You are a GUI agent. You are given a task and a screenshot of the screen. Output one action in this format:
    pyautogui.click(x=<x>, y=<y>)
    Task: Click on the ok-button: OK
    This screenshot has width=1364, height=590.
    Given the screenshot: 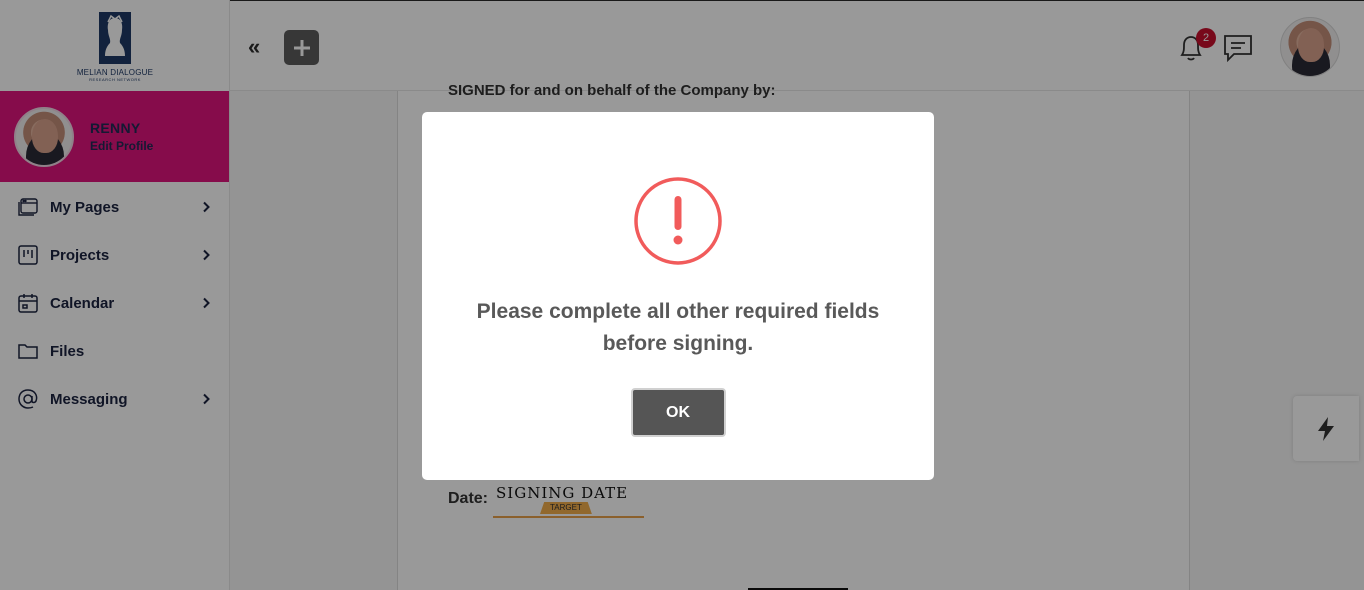 What is the action you would take?
    pyautogui.click(x=678, y=412)
    